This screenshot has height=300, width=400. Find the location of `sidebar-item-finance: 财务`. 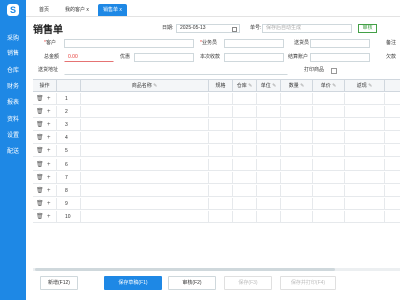

sidebar-item-finance: 财务 is located at coordinates (13, 87).